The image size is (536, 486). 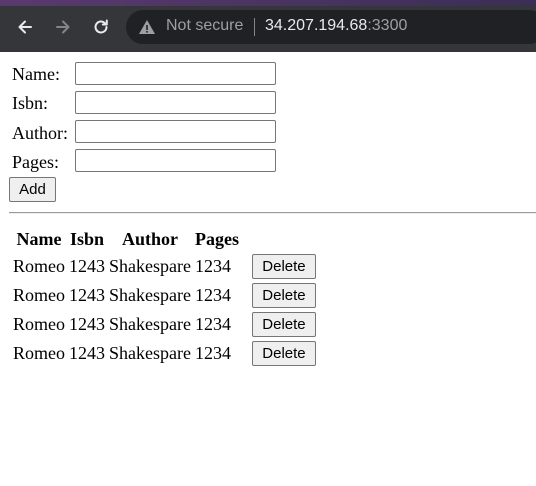 I want to click on address-bar: Not secure 34.207.194.68:3300, so click(x=331, y=27).